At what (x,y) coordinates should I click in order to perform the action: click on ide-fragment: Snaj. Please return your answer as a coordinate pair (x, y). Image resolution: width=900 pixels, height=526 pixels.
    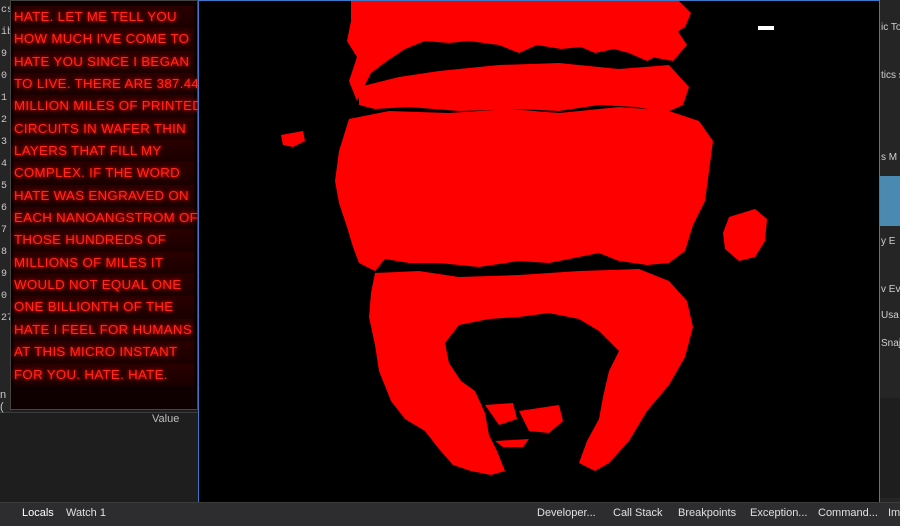
    Looking at the image, I should click on (890, 343).